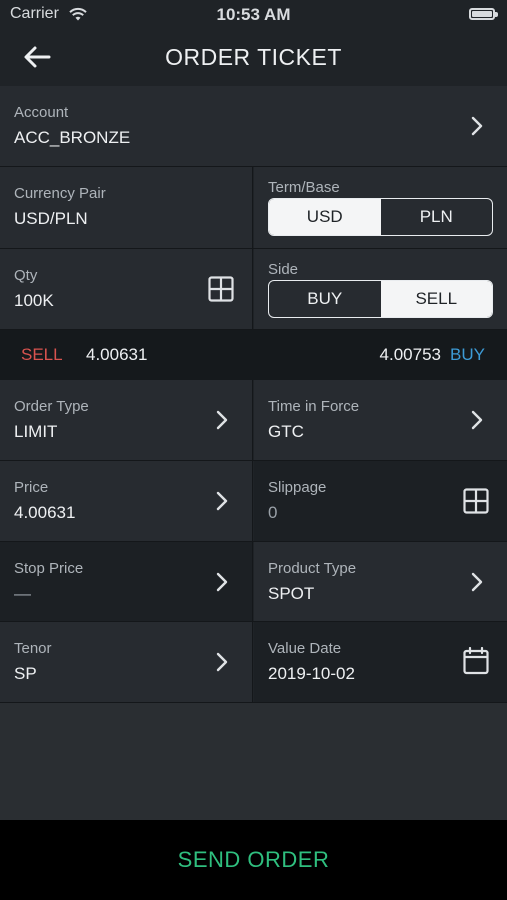 Image resolution: width=507 pixels, height=900 pixels. I want to click on slippage-value: 0, so click(273, 512).